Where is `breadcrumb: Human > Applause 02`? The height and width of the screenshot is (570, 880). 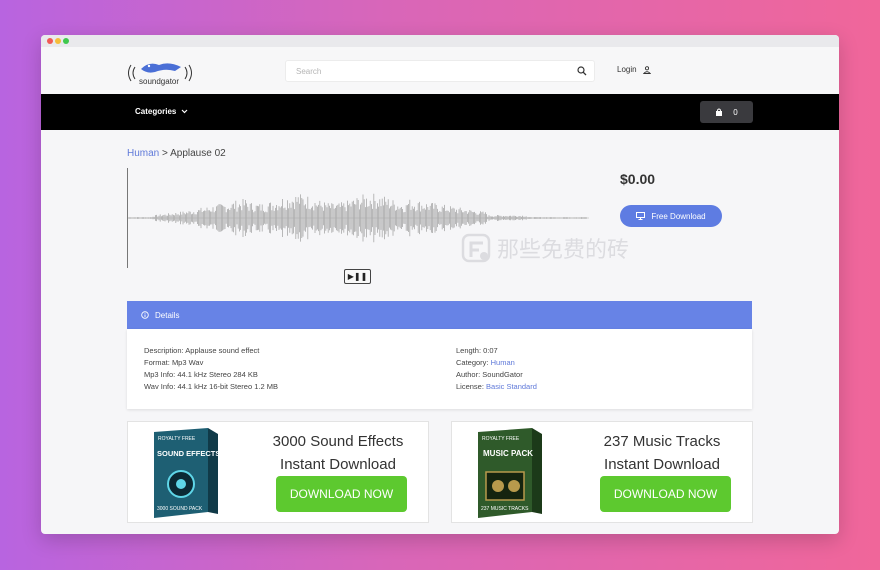 breadcrumb: Human > Applause 02 is located at coordinates (176, 153).